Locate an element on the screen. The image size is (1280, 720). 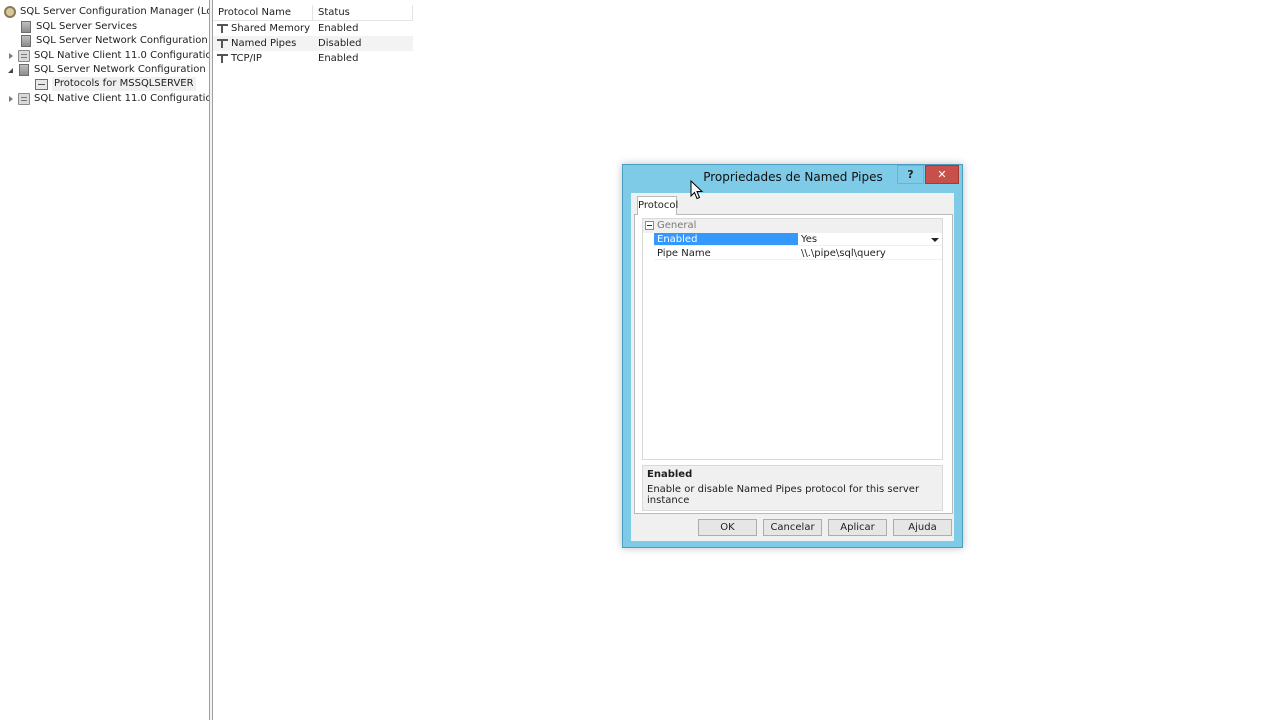
protocol-name: TCP/IP is located at coordinates (246, 58).